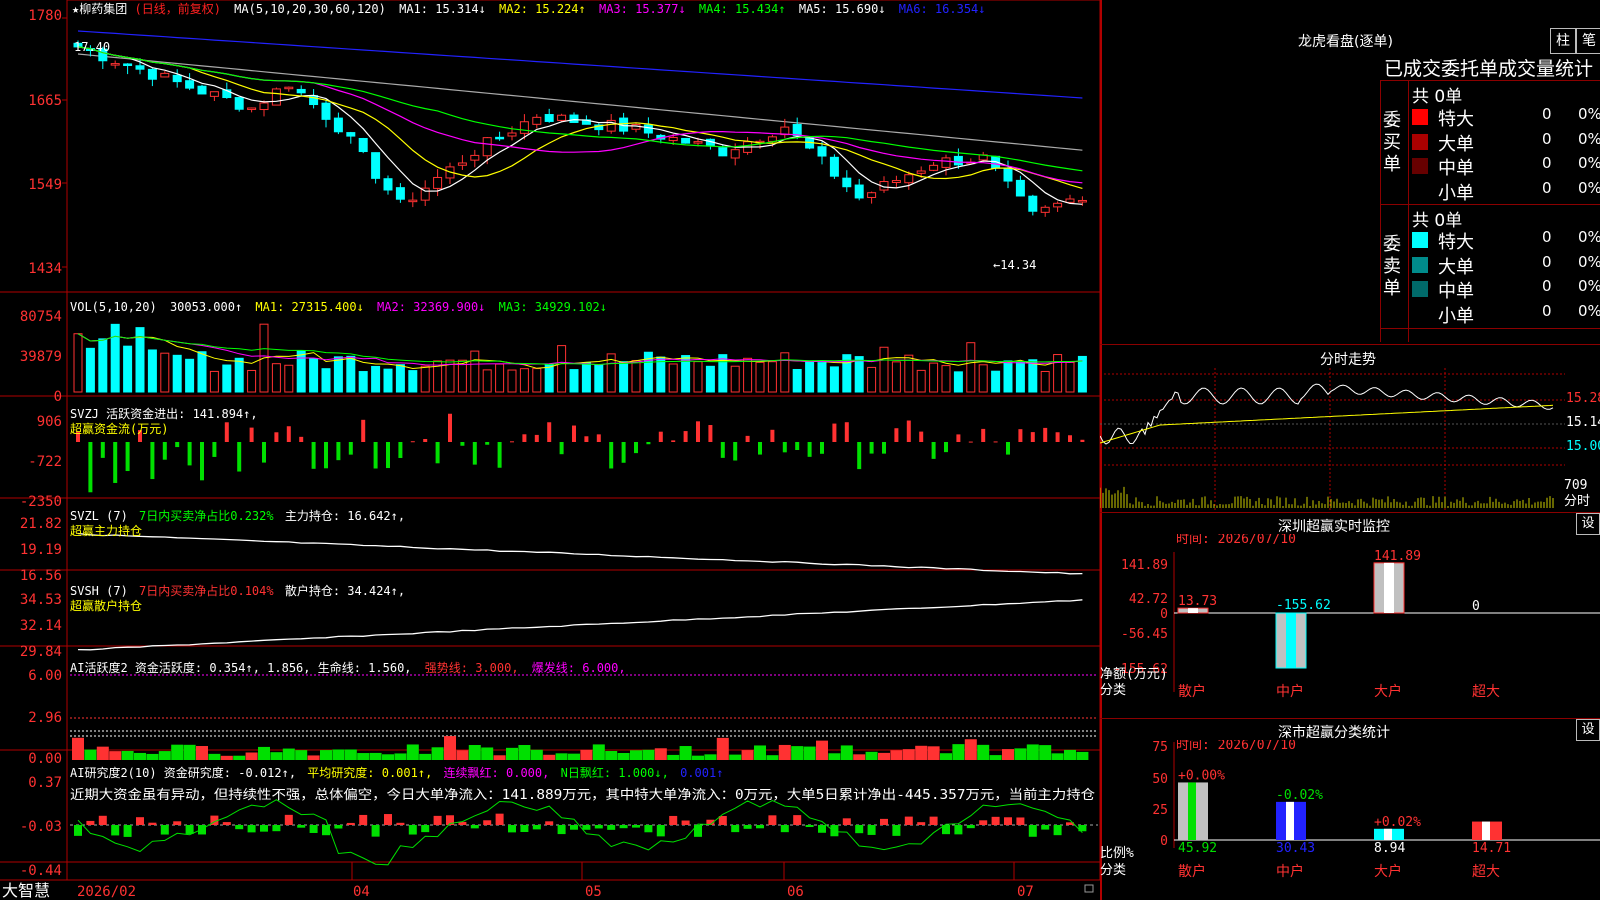 Image resolution: width=1600 pixels, height=900 pixels. What do you see at coordinates (1334, 527) in the screenshot?
I see `monitor-title: 深圳超赢实时监控` at bounding box center [1334, 527].